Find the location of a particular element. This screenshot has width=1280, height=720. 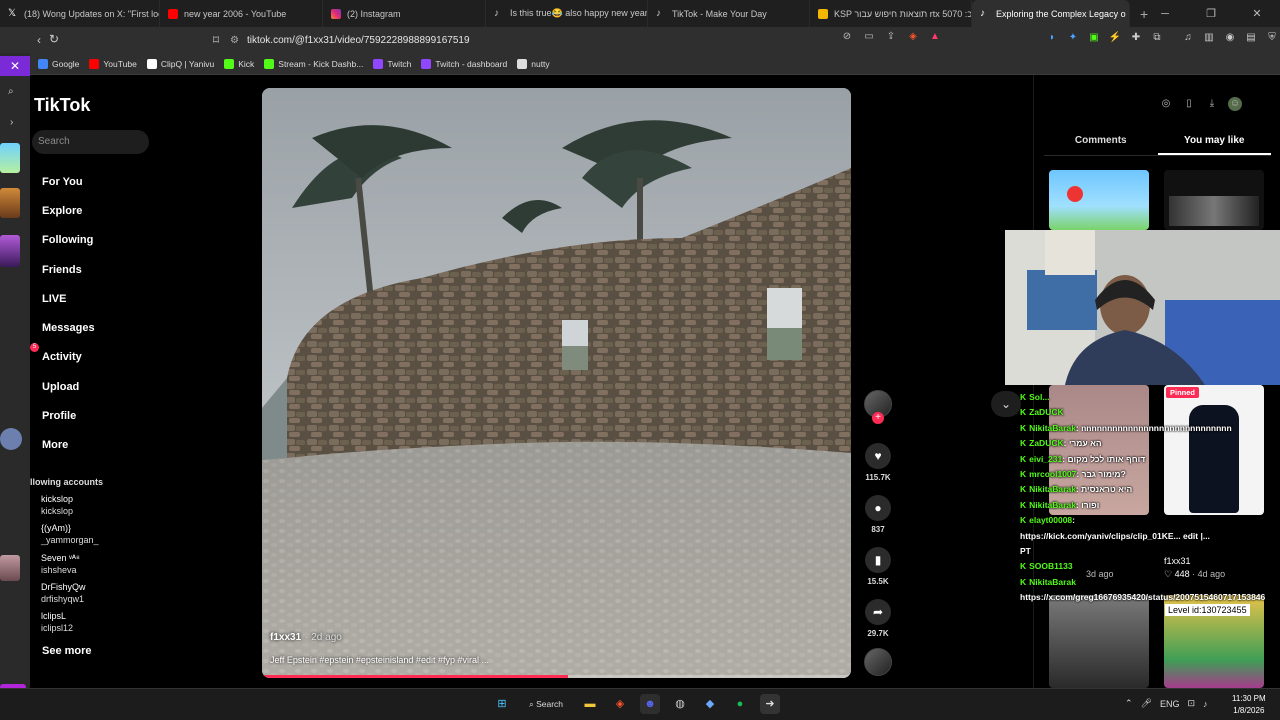

taskbar-search: ⌕ Search is located at coordinates (546, 704).